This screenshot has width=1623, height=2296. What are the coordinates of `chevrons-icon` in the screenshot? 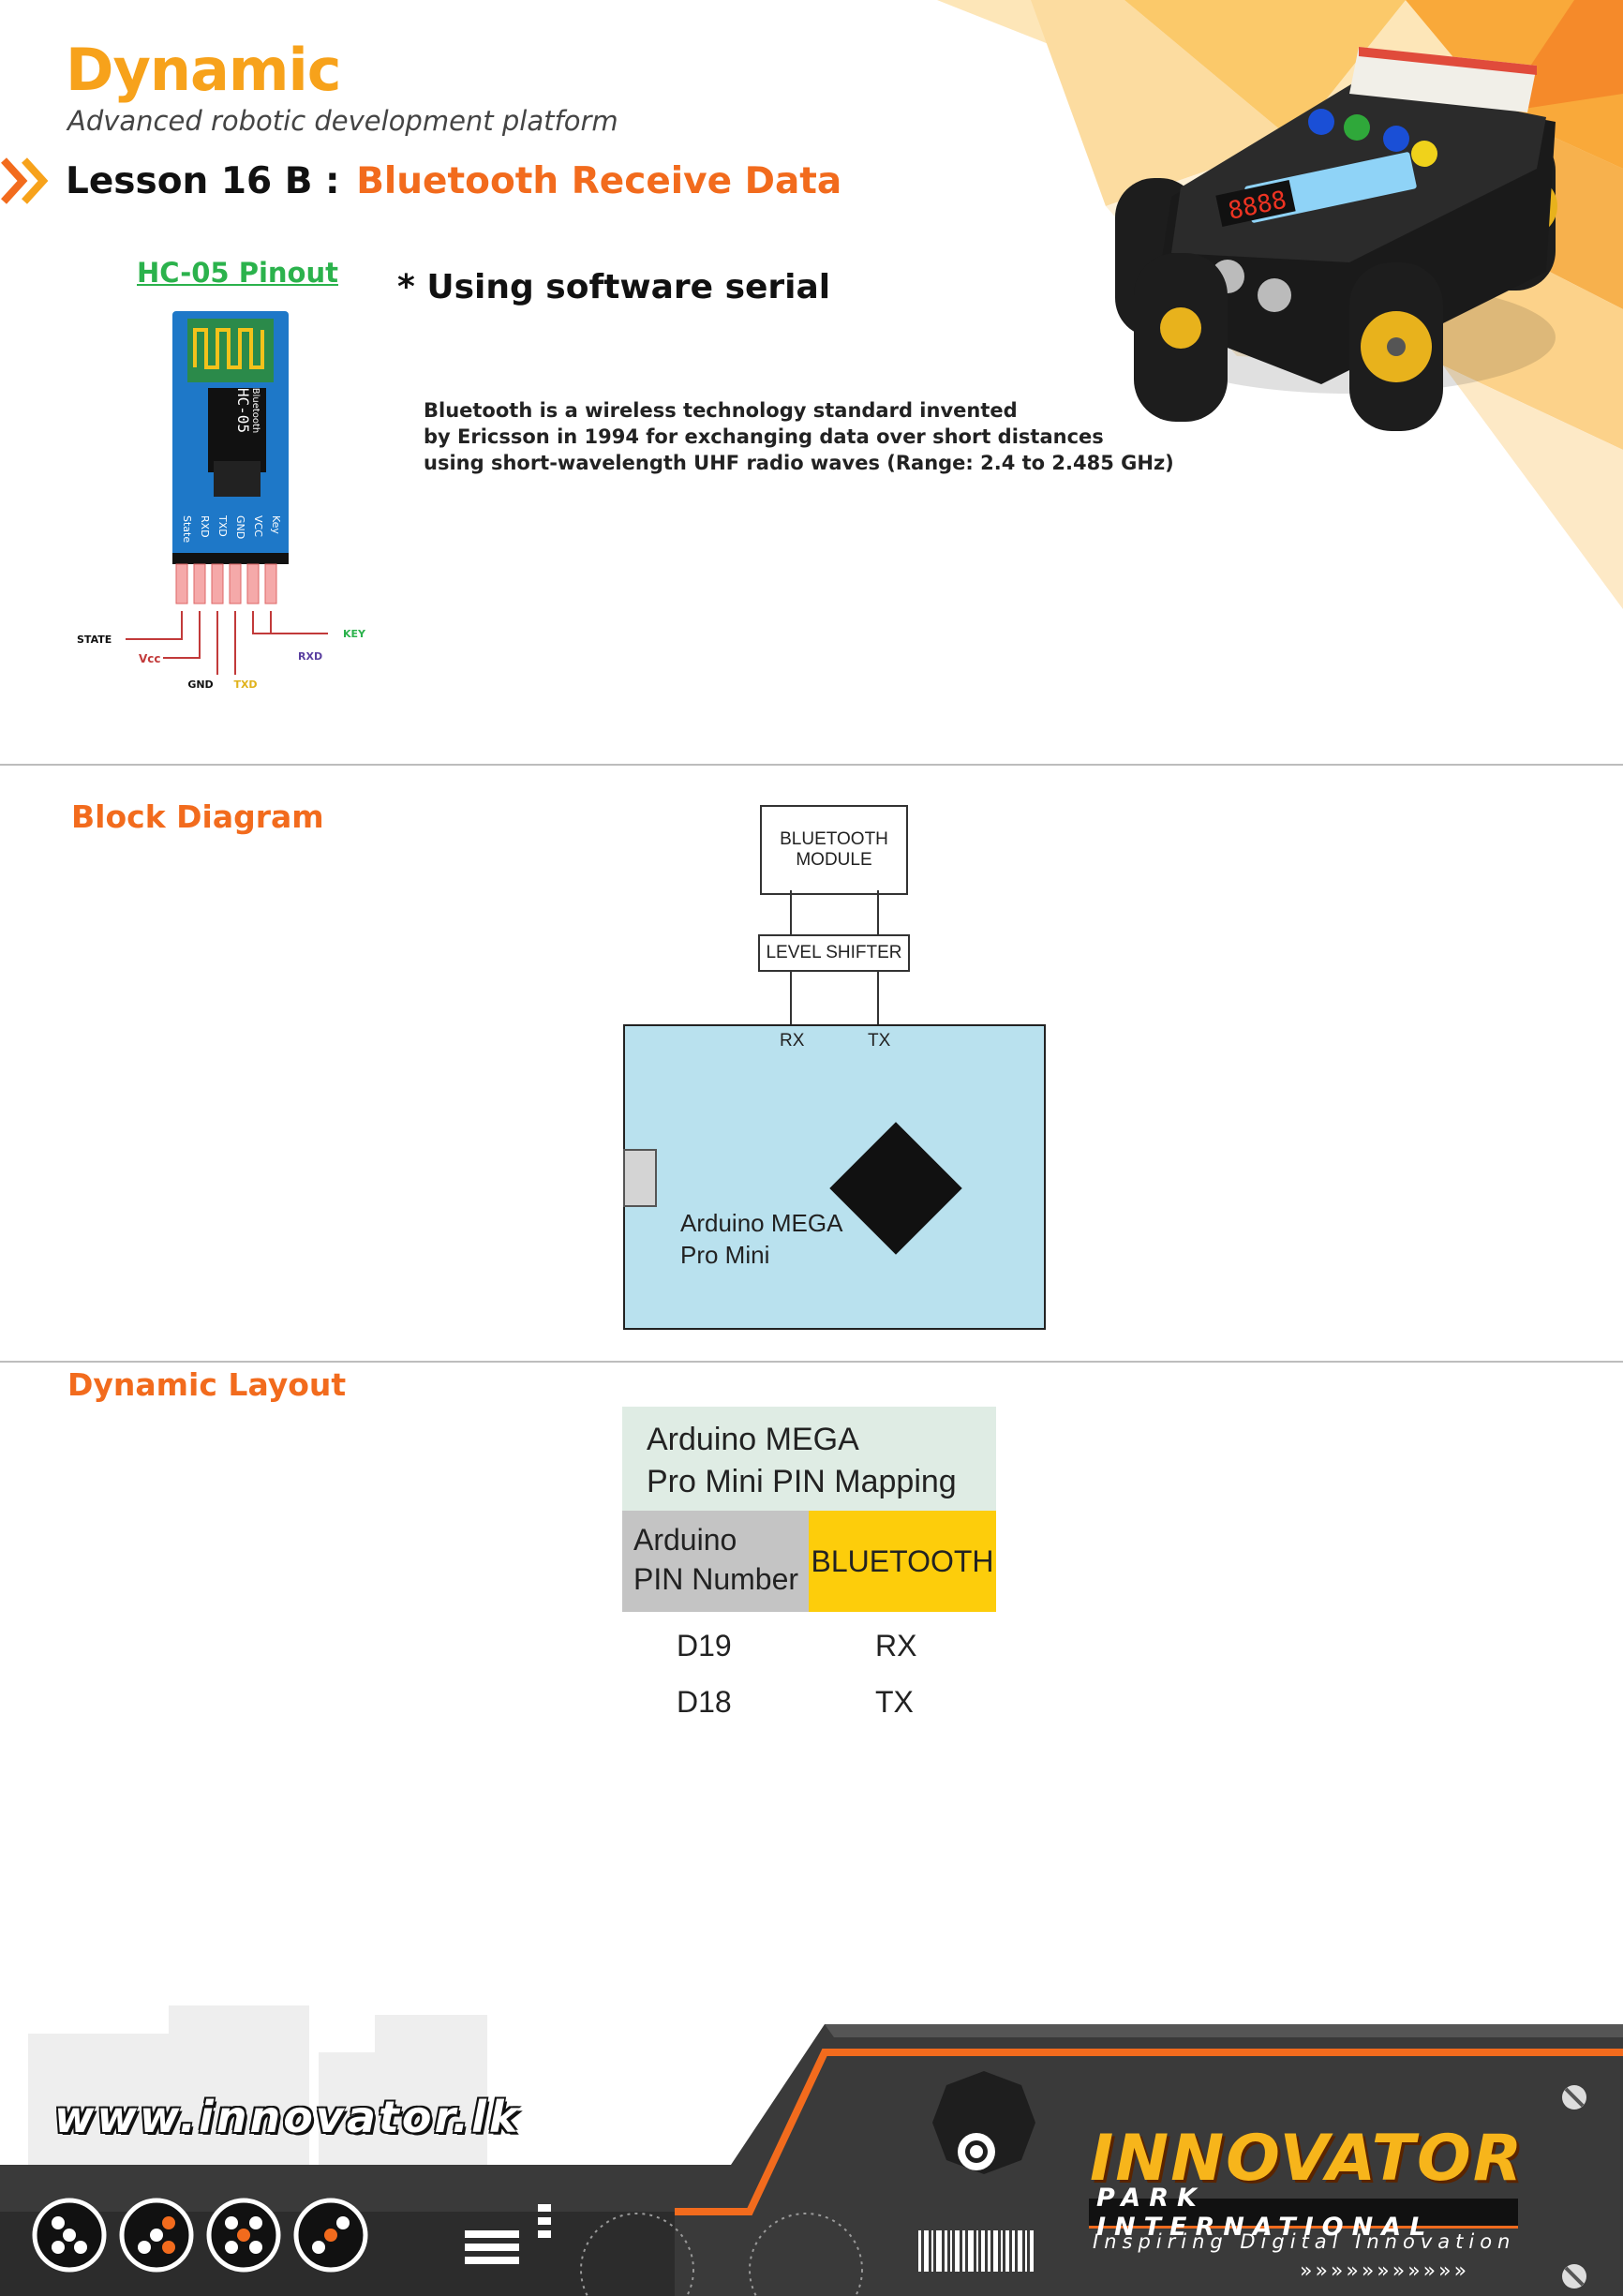 It's located at (25, 181).